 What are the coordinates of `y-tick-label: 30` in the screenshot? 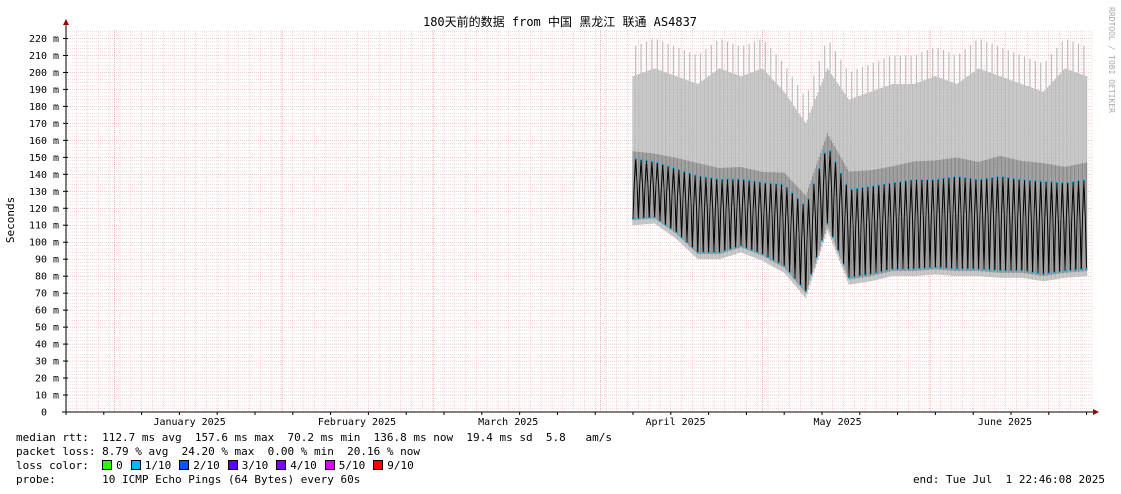 It's located at (41, 362).